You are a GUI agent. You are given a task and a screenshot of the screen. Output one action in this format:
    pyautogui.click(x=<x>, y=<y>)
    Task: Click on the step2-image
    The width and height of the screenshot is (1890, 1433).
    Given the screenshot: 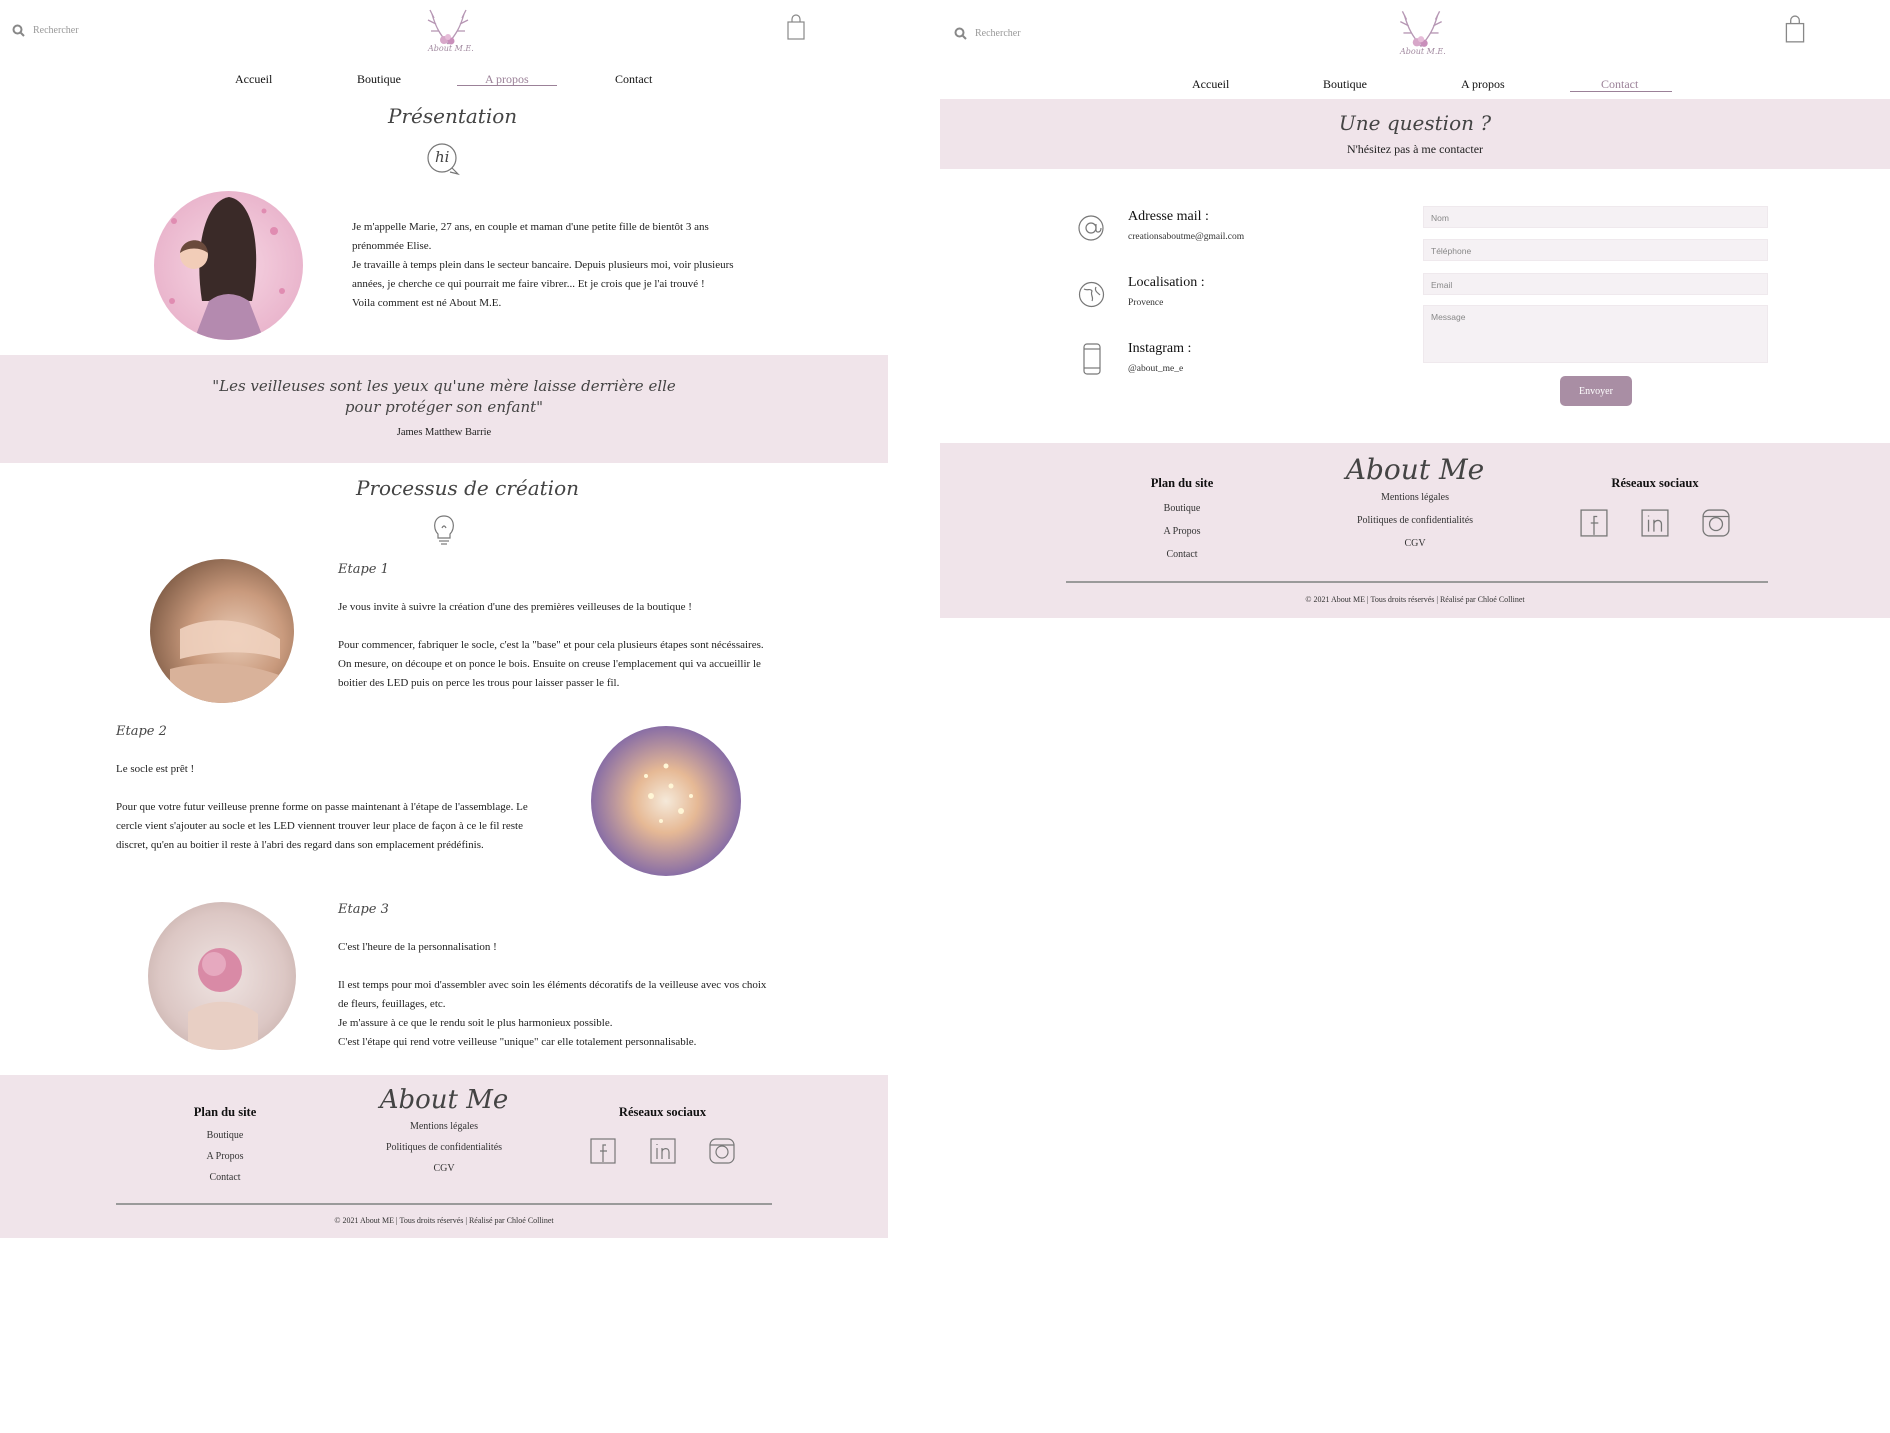 What is the action you would take?
    pyautogui.click(x=666, y=801)
    